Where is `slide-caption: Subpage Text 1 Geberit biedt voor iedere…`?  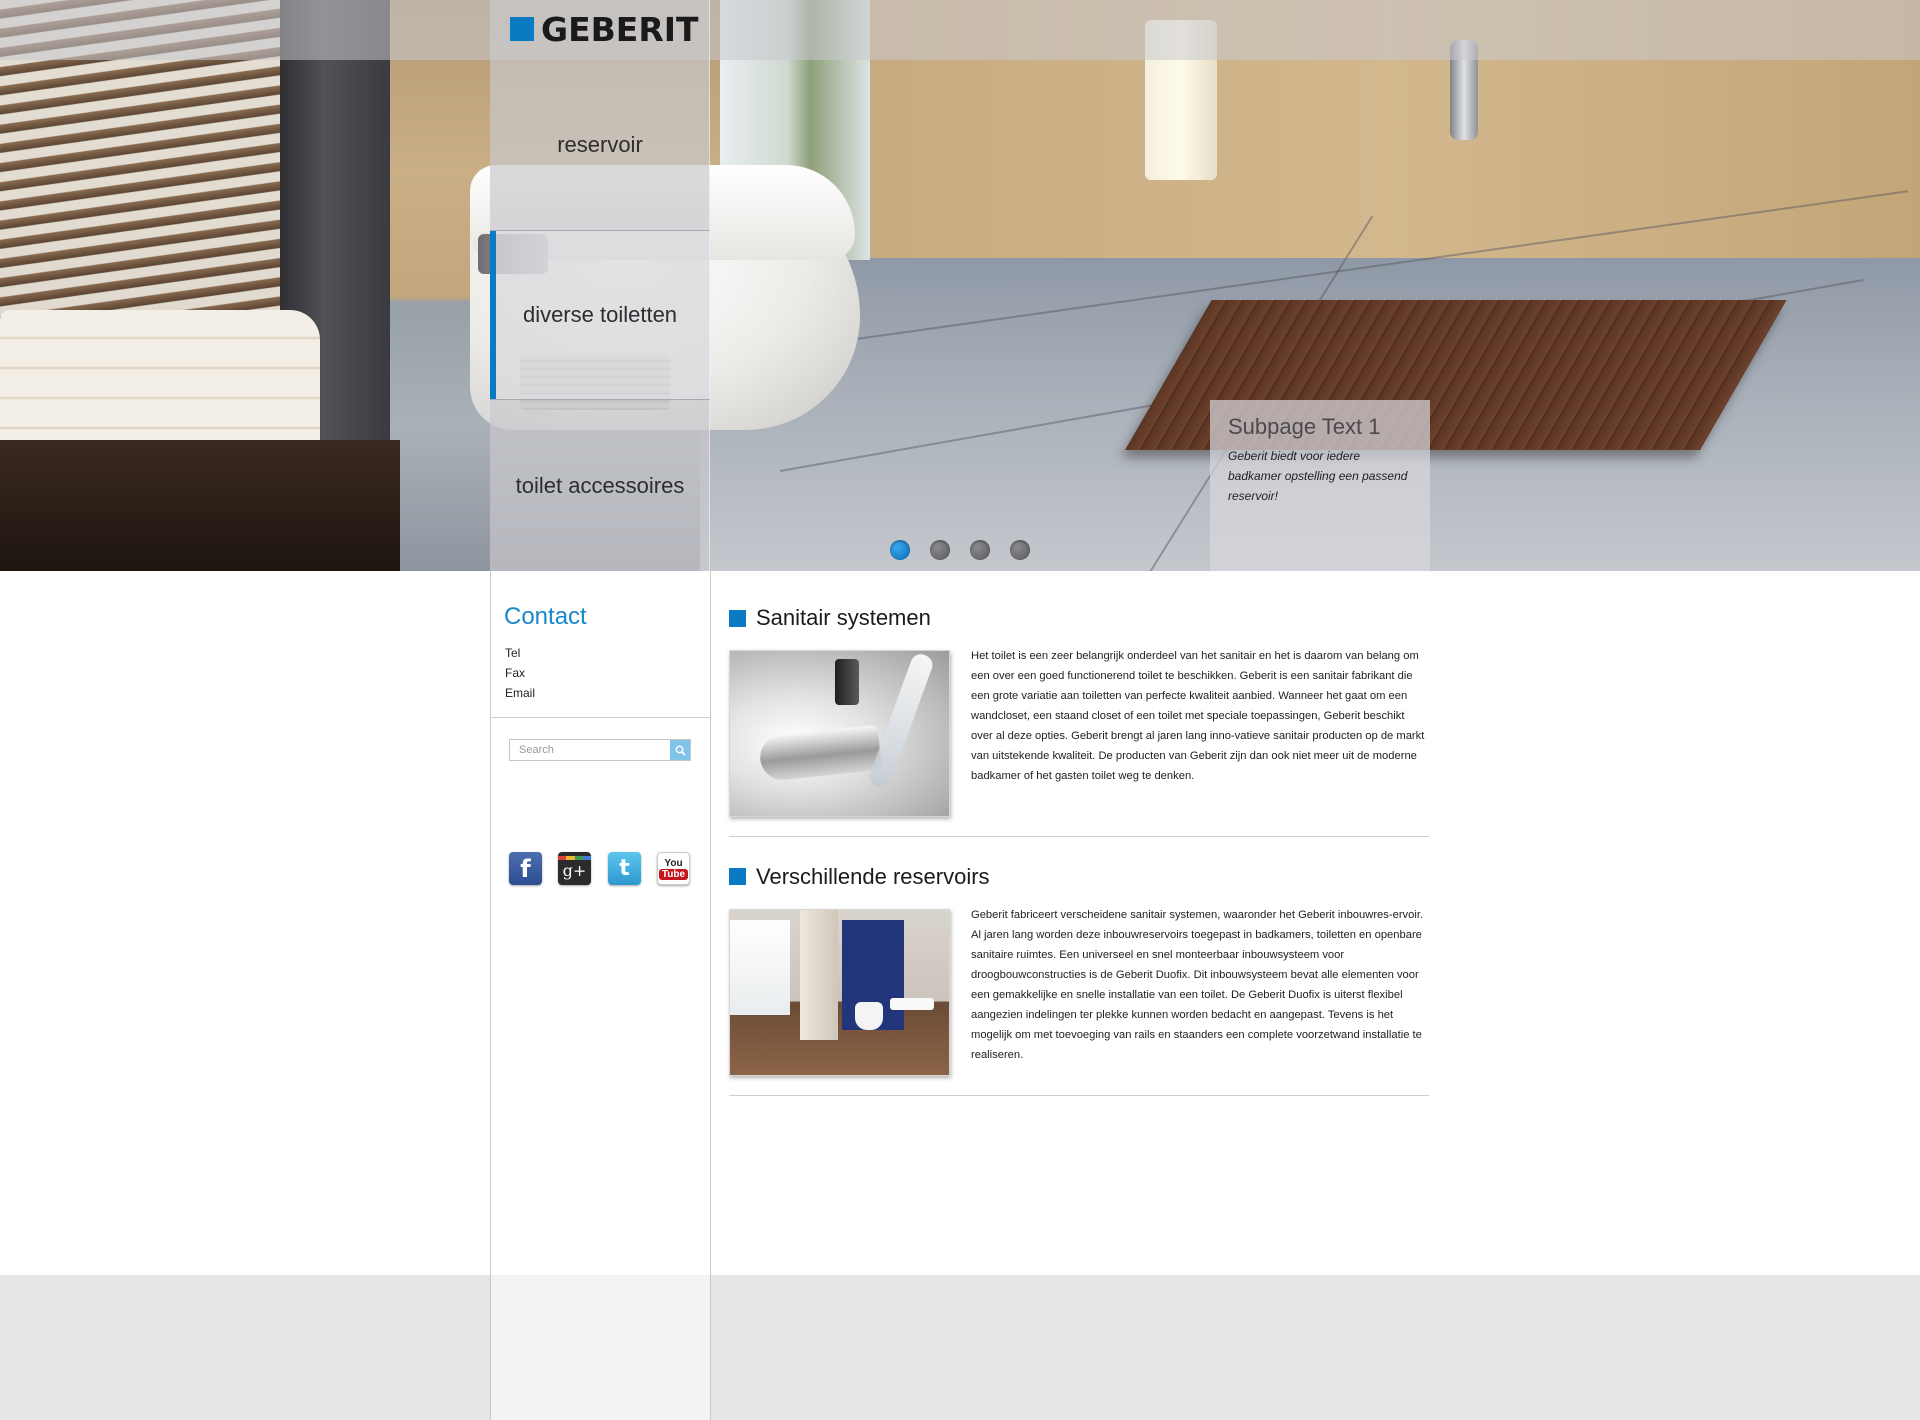
slide-caption: Subpage Text 1 Geberit biedt voor iedere… is located at coordinates (1320, 485).